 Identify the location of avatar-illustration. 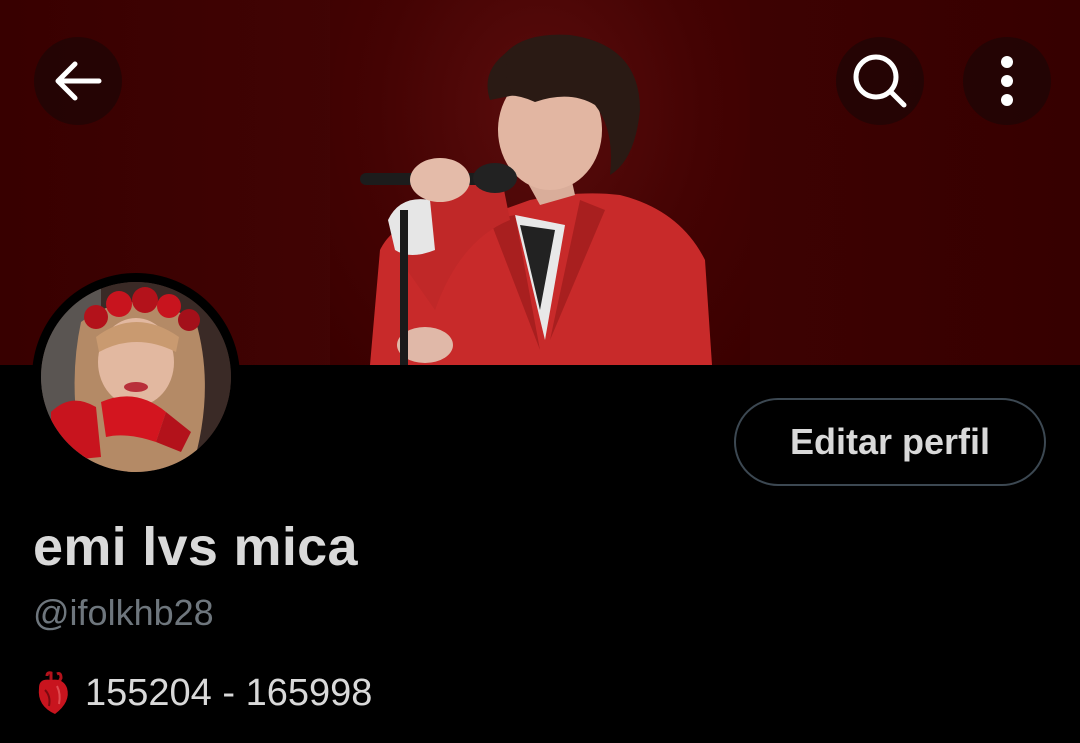
(136, 377).